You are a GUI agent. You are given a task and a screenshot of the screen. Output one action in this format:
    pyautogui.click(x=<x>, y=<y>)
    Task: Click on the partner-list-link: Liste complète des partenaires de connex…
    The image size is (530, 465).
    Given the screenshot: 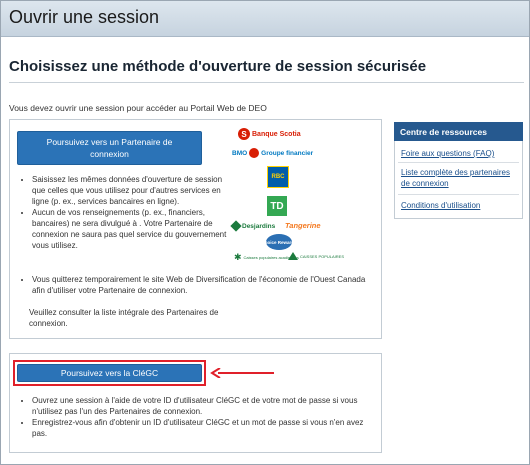 What is the action you would take?
    pyautogui.click(x=460, y=178)
    